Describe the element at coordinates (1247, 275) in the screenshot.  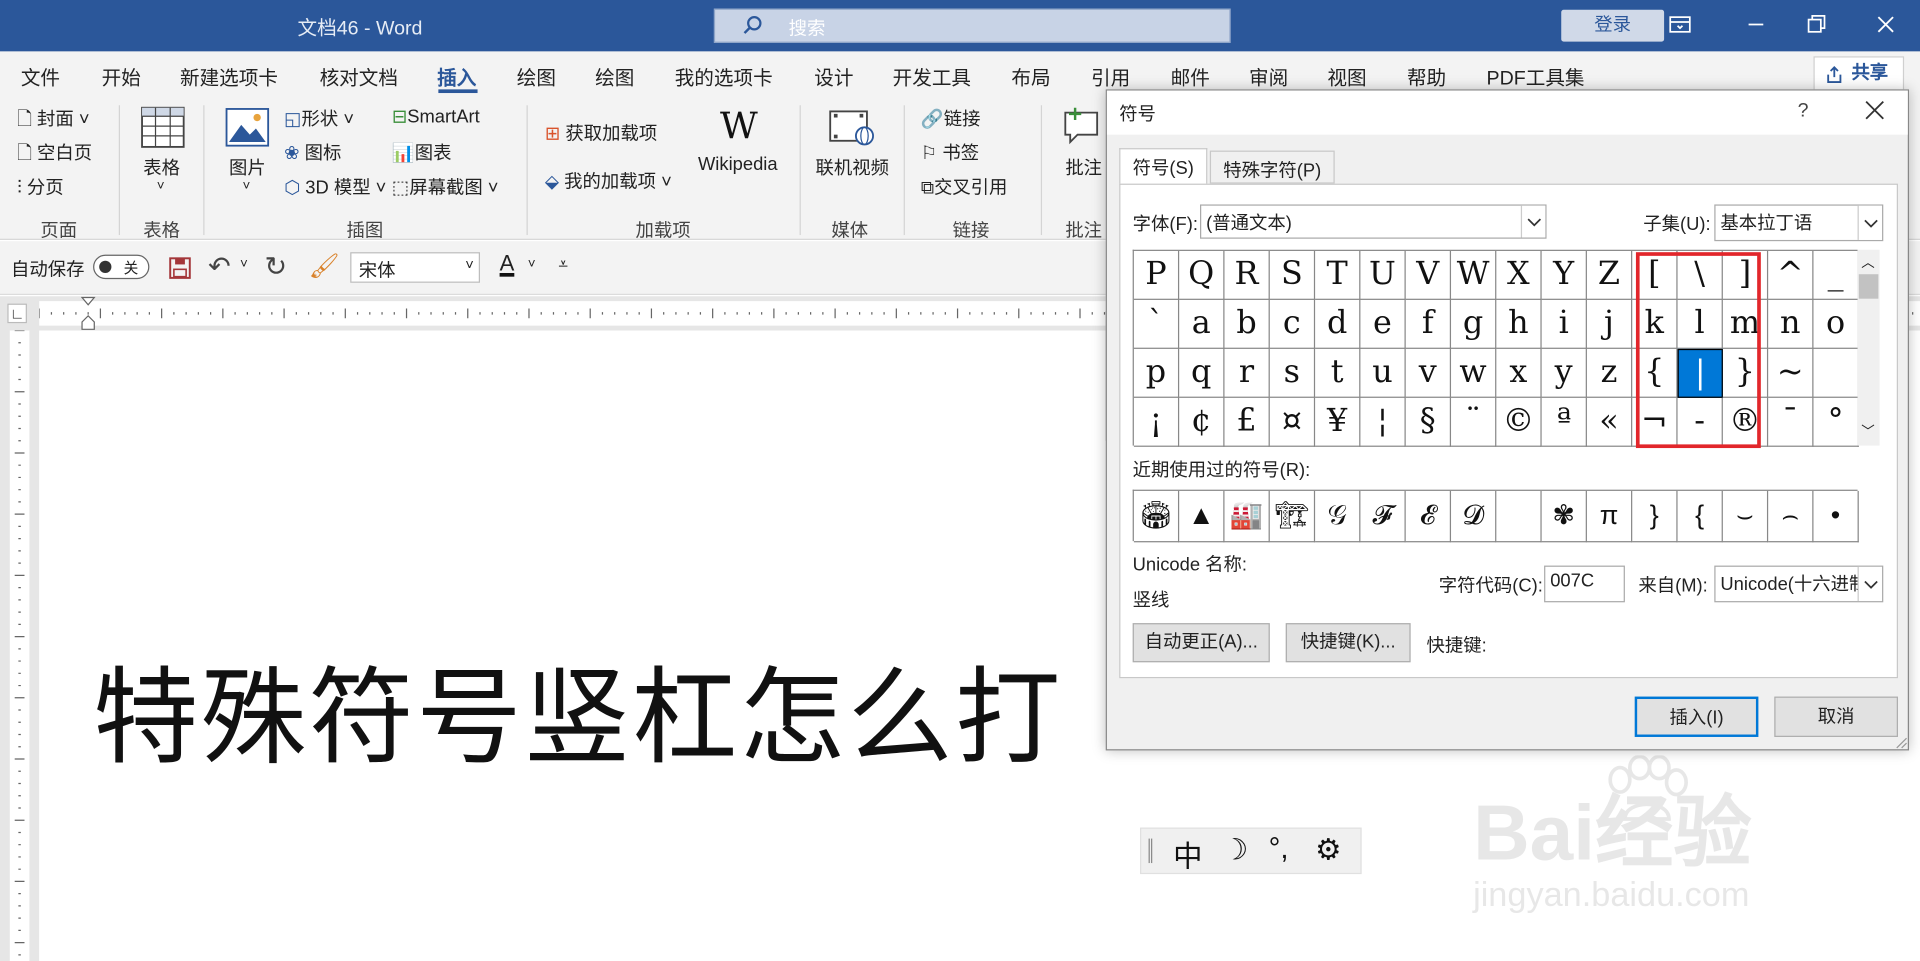
I see `symbol-cell: R` at that location.